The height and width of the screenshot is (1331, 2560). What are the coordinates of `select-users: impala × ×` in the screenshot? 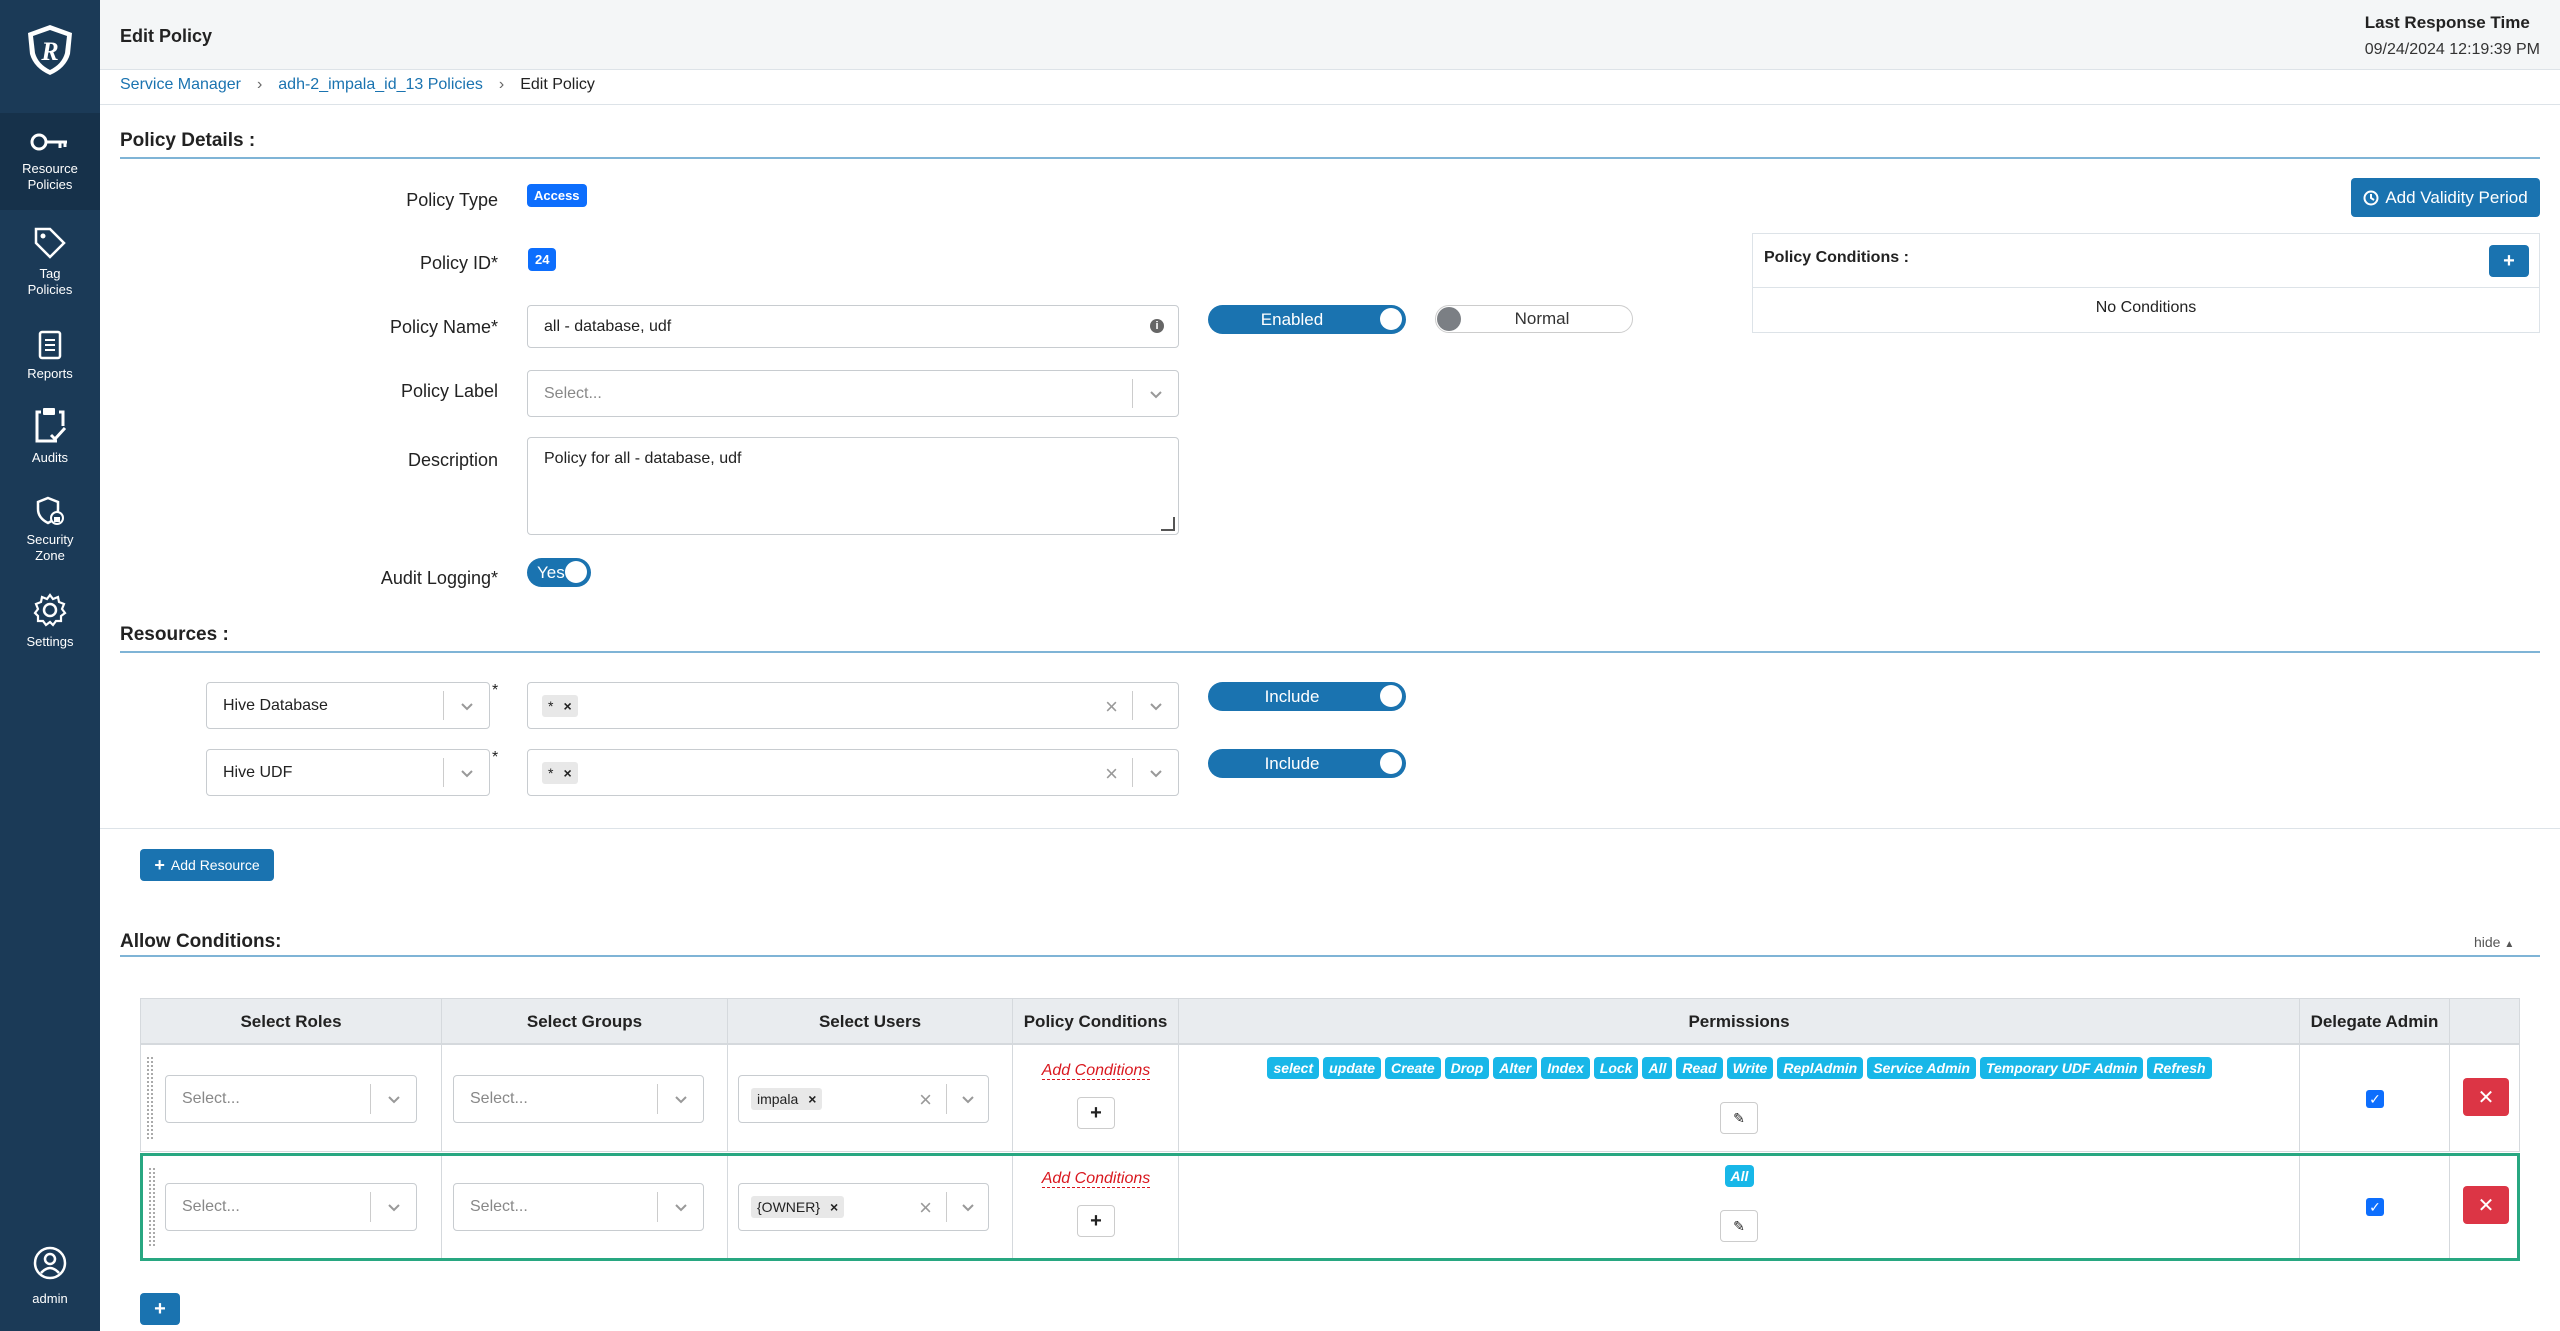 It's located at (863, 1099).